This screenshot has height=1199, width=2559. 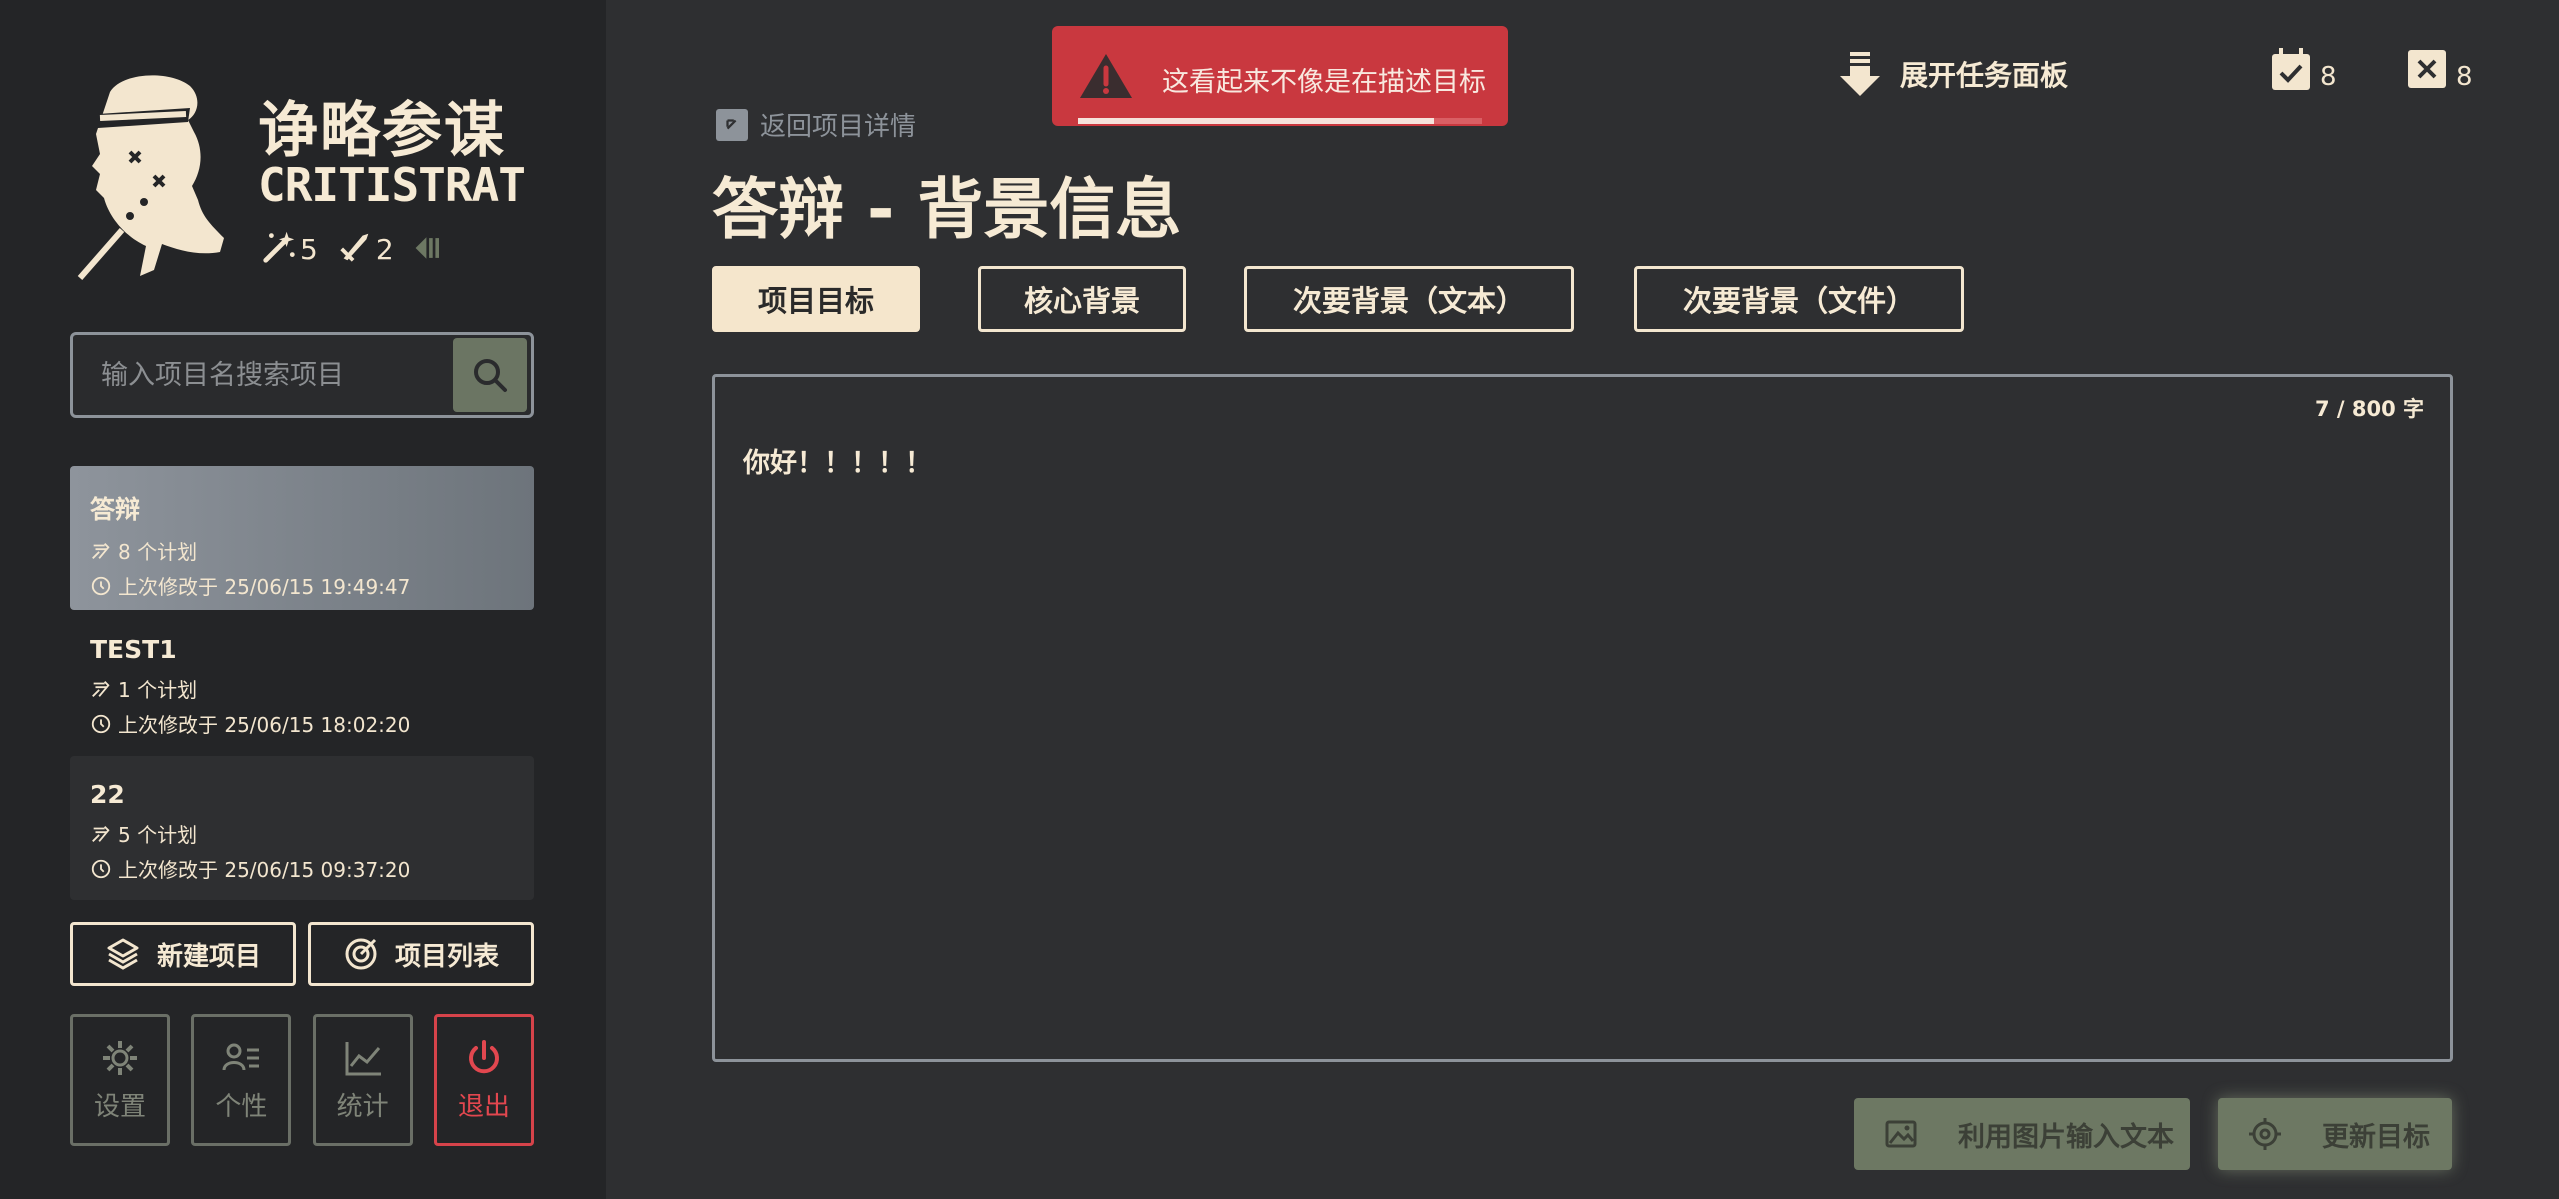 What do you see at coordinates (302, 585) in the screenshot?
I see `project-modified: 上次修改于 25/06/15 19:49:47` at bounding box center [302, 585].